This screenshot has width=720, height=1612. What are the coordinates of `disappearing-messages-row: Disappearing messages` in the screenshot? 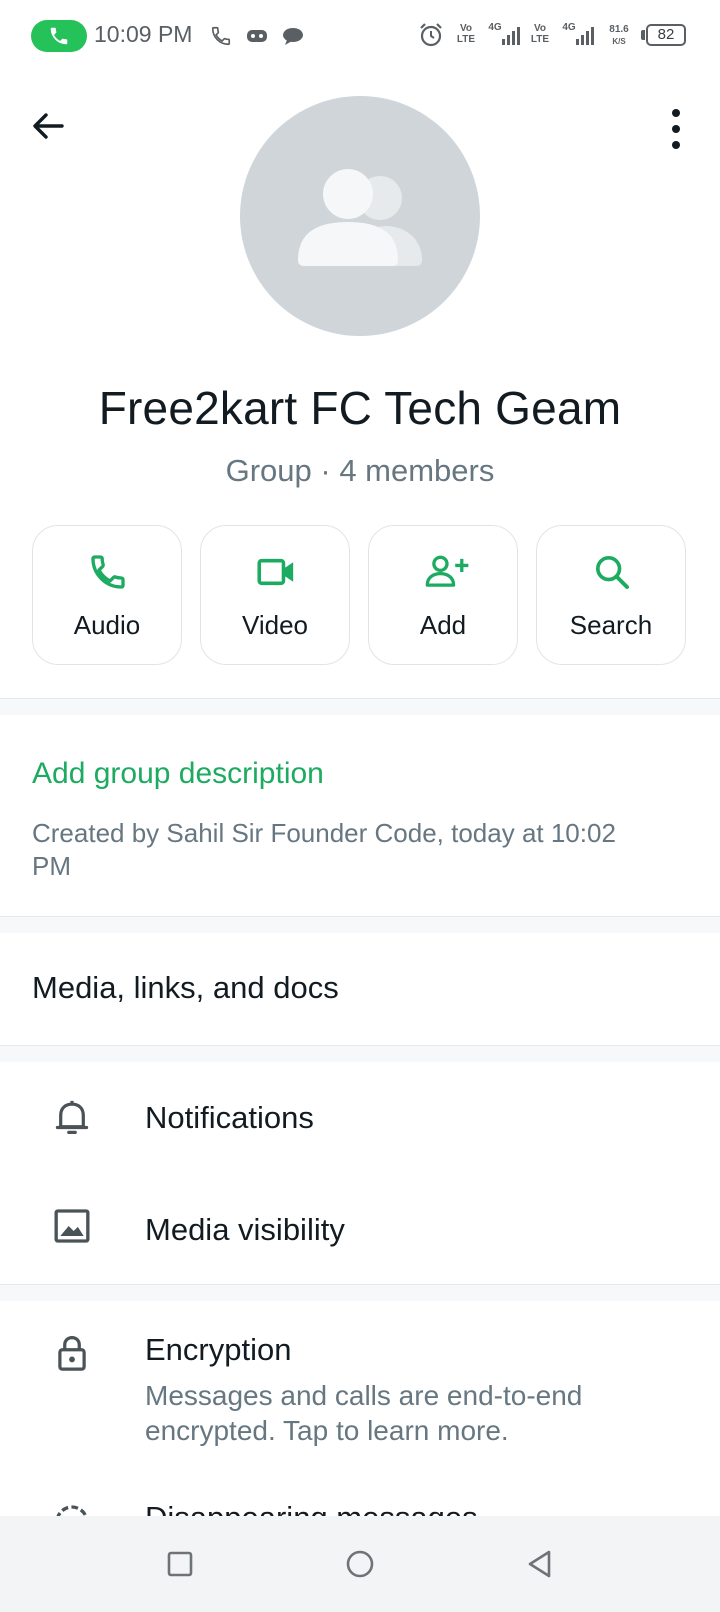 It's located at (360, 1498).